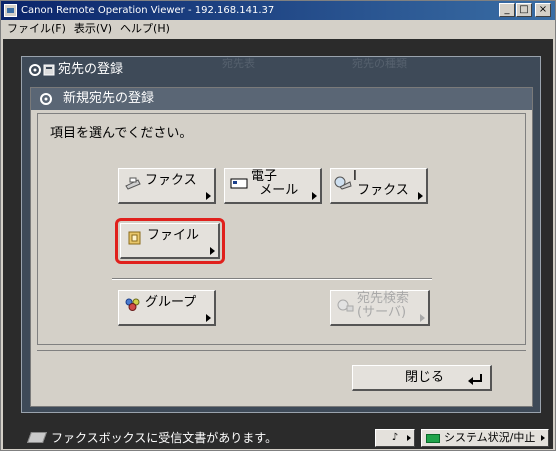 This screenshot has width=556, height=451. Describe the element at coordinates (425, 377) in the screenshot. I see `close-label: 閉じる` at that location.